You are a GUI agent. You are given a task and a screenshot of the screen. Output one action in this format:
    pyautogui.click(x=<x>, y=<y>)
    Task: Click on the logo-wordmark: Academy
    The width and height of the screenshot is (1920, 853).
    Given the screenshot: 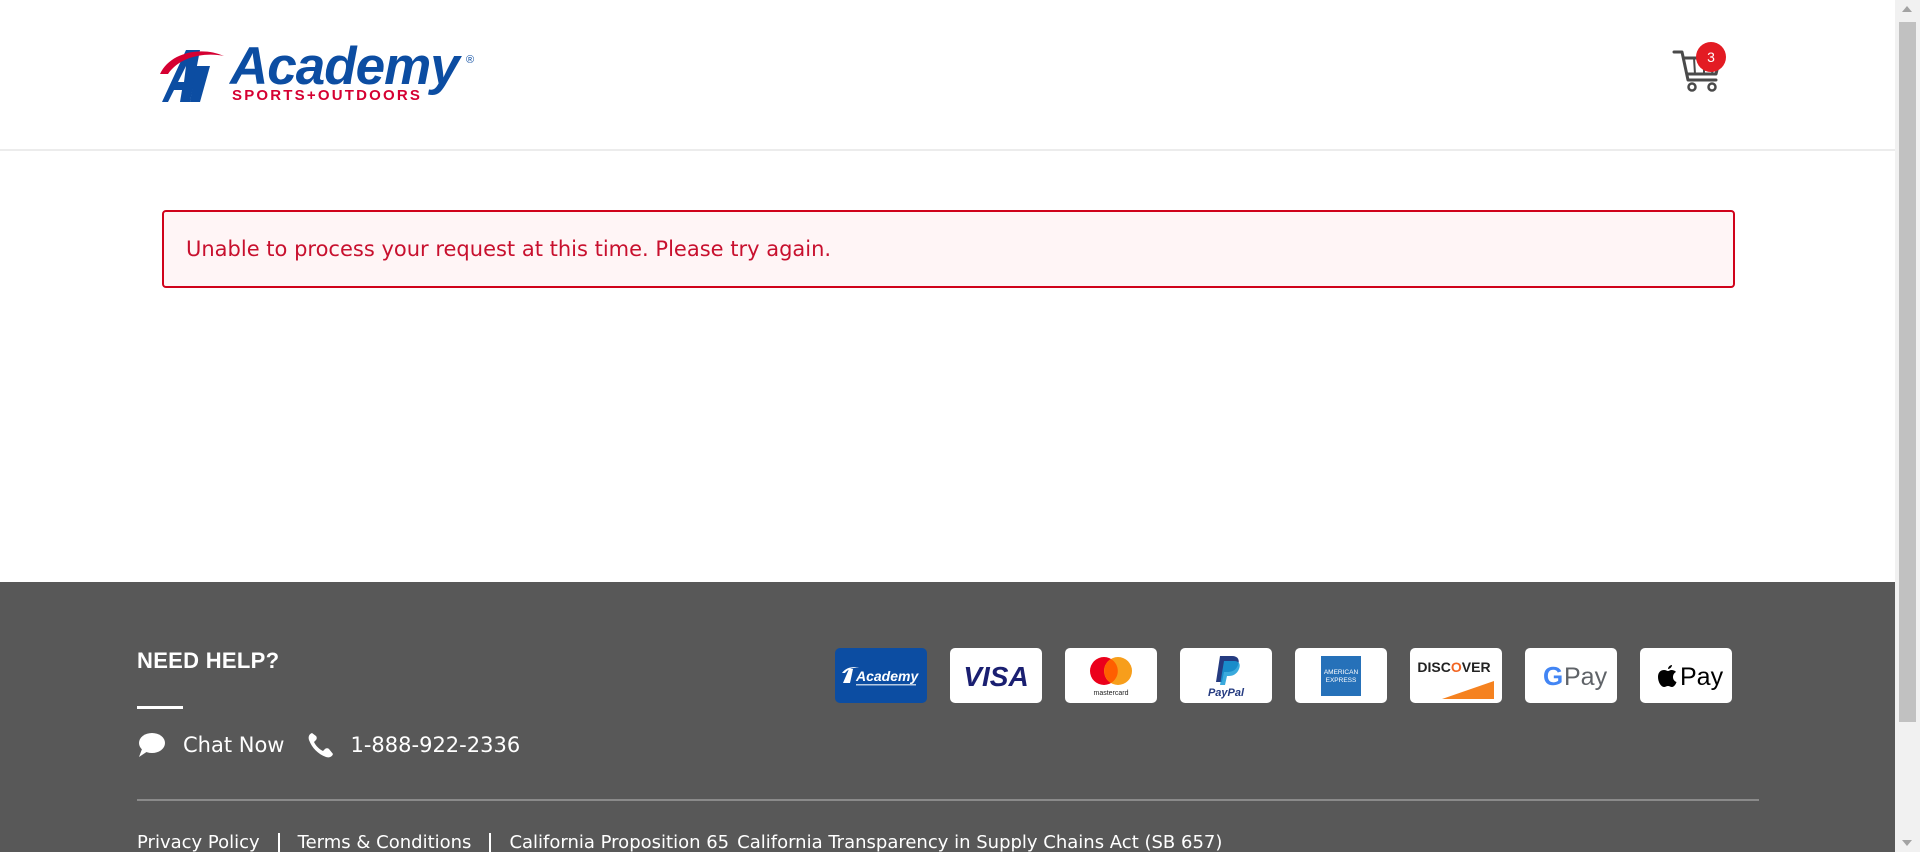 What is the action you would take?
    pyautogui.click(x=345, y=66)
    